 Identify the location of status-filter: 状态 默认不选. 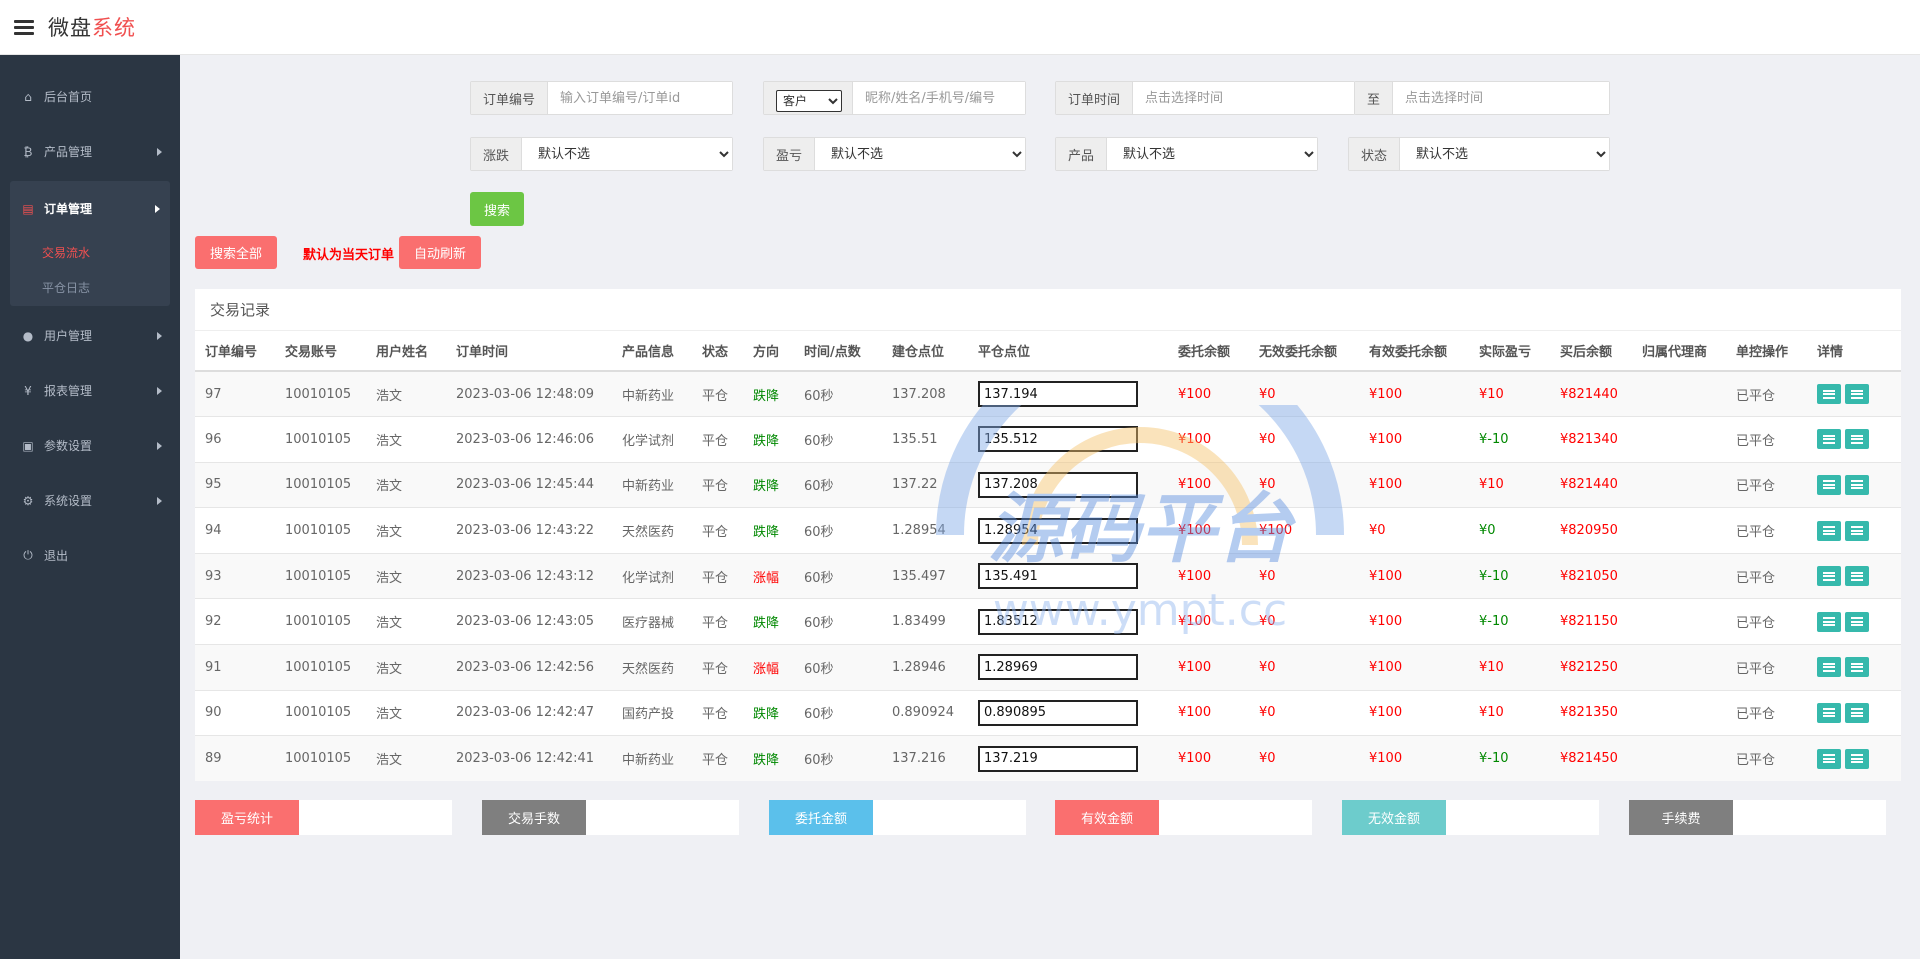
(1479, 154).